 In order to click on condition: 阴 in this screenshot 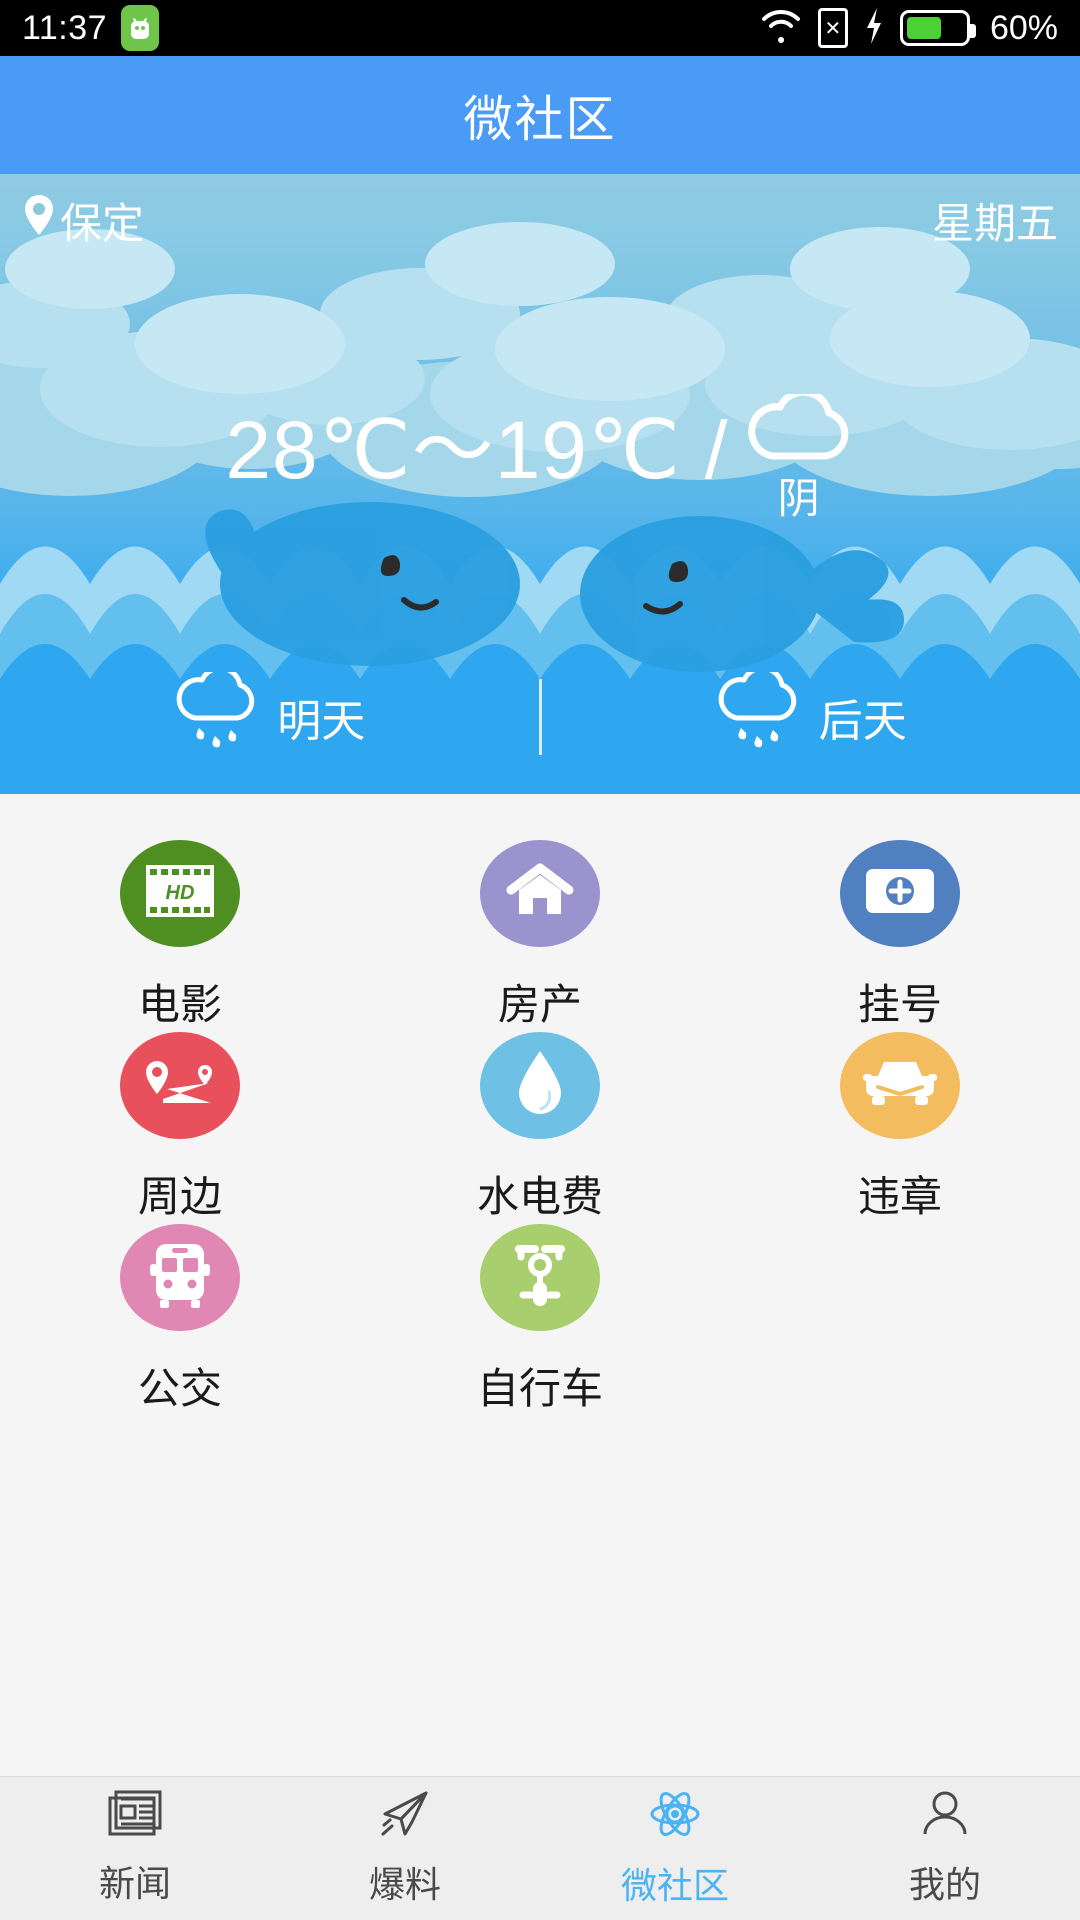, I will do `click(799, 457)`.